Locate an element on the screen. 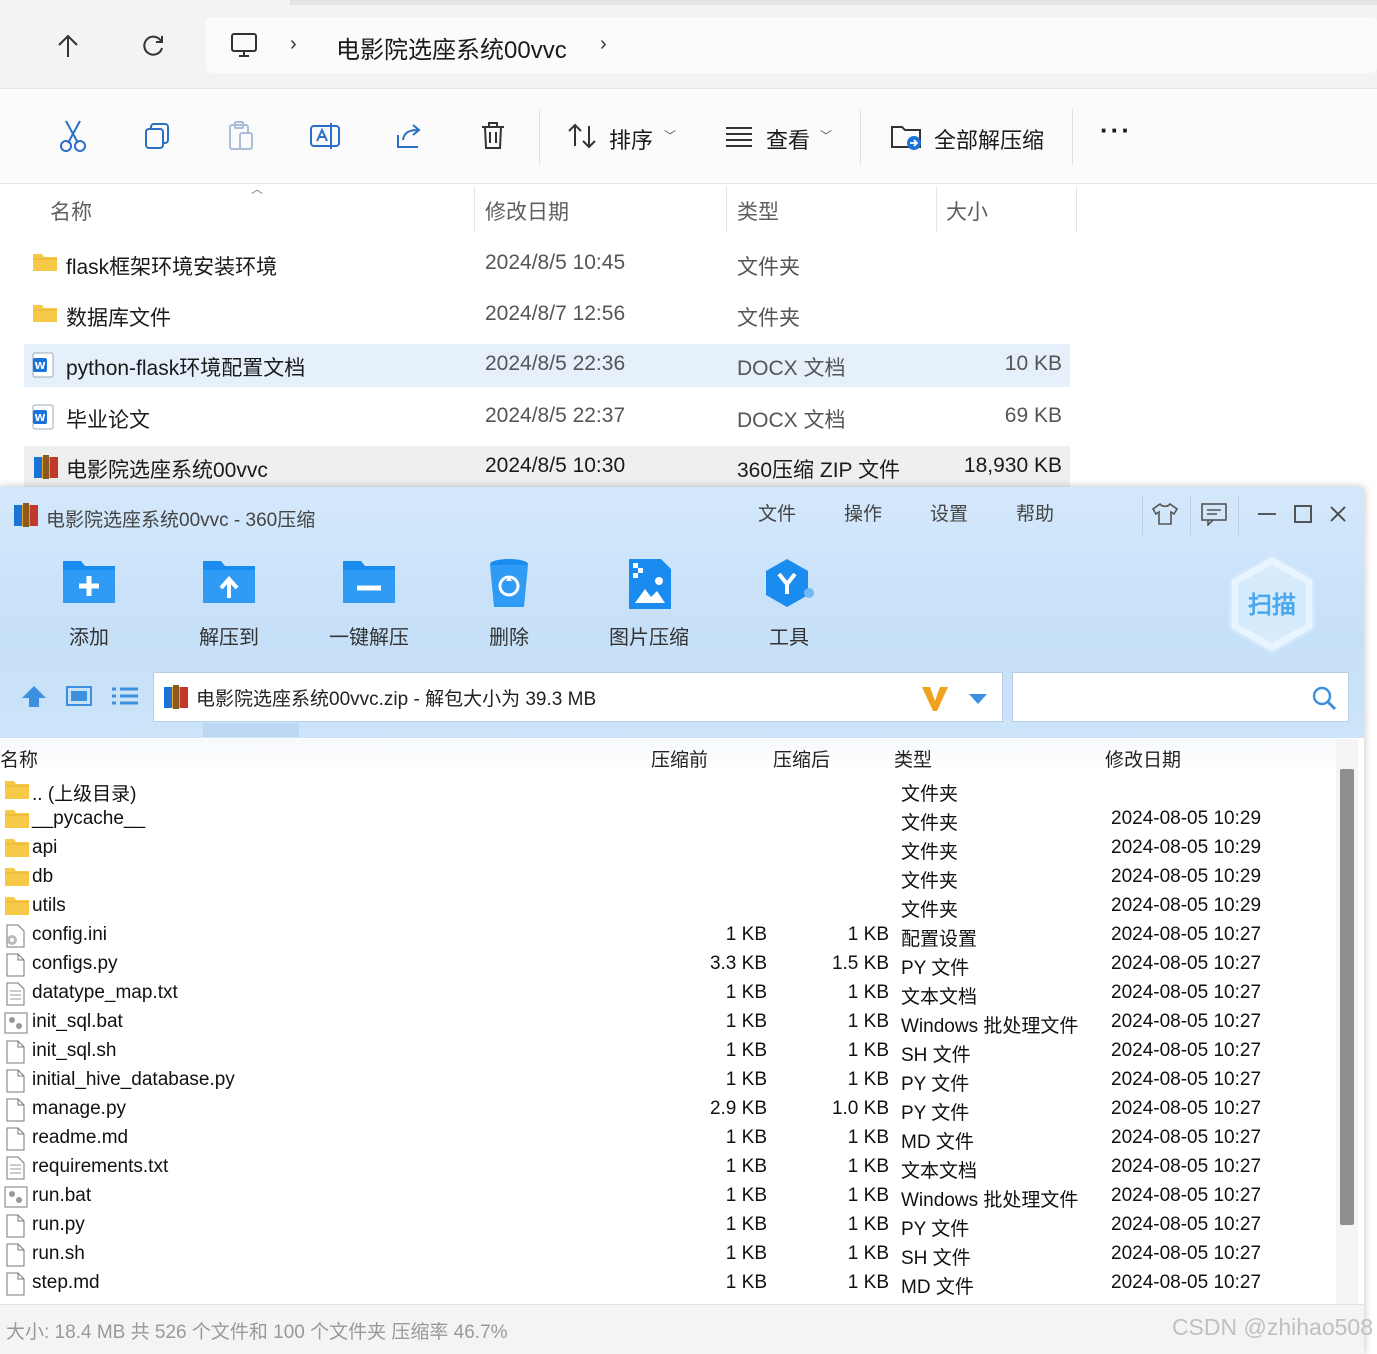 The height and width of the screenshot is (1354, 1377). file-name: flask框架环境安装环境 is located at coordinates (172, 267).